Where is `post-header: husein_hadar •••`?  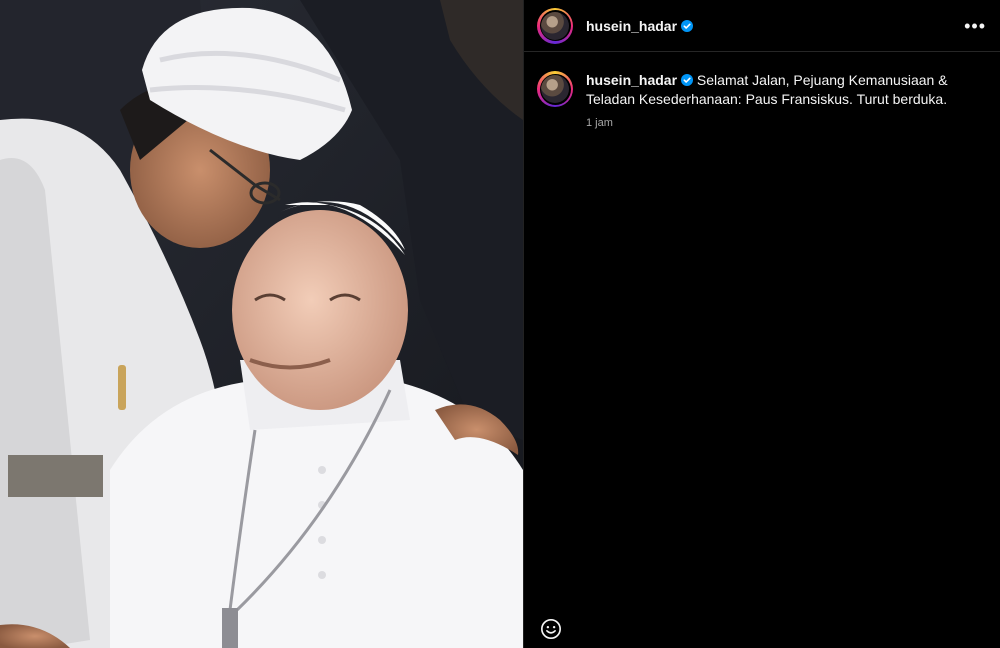 post-header: husein_hadar ••• is located at coordinates (762, 26).